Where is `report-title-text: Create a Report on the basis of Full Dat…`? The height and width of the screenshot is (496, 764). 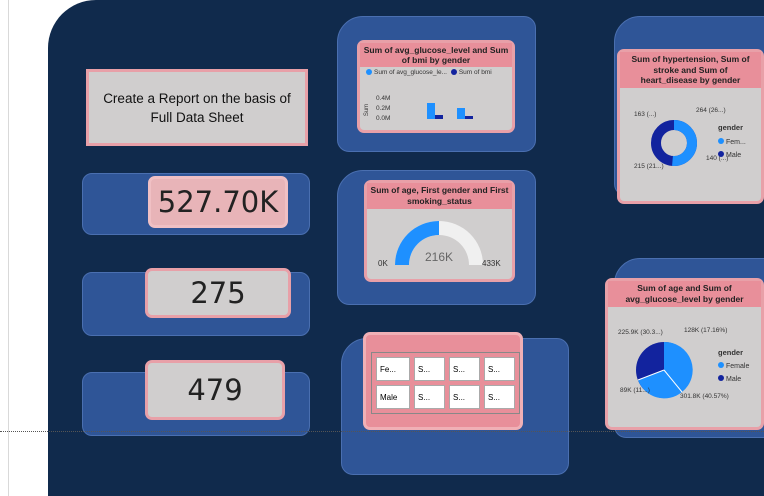 report-title-text: Create a Report on the basis of Full Dat… is located at coordinates (197, 107).